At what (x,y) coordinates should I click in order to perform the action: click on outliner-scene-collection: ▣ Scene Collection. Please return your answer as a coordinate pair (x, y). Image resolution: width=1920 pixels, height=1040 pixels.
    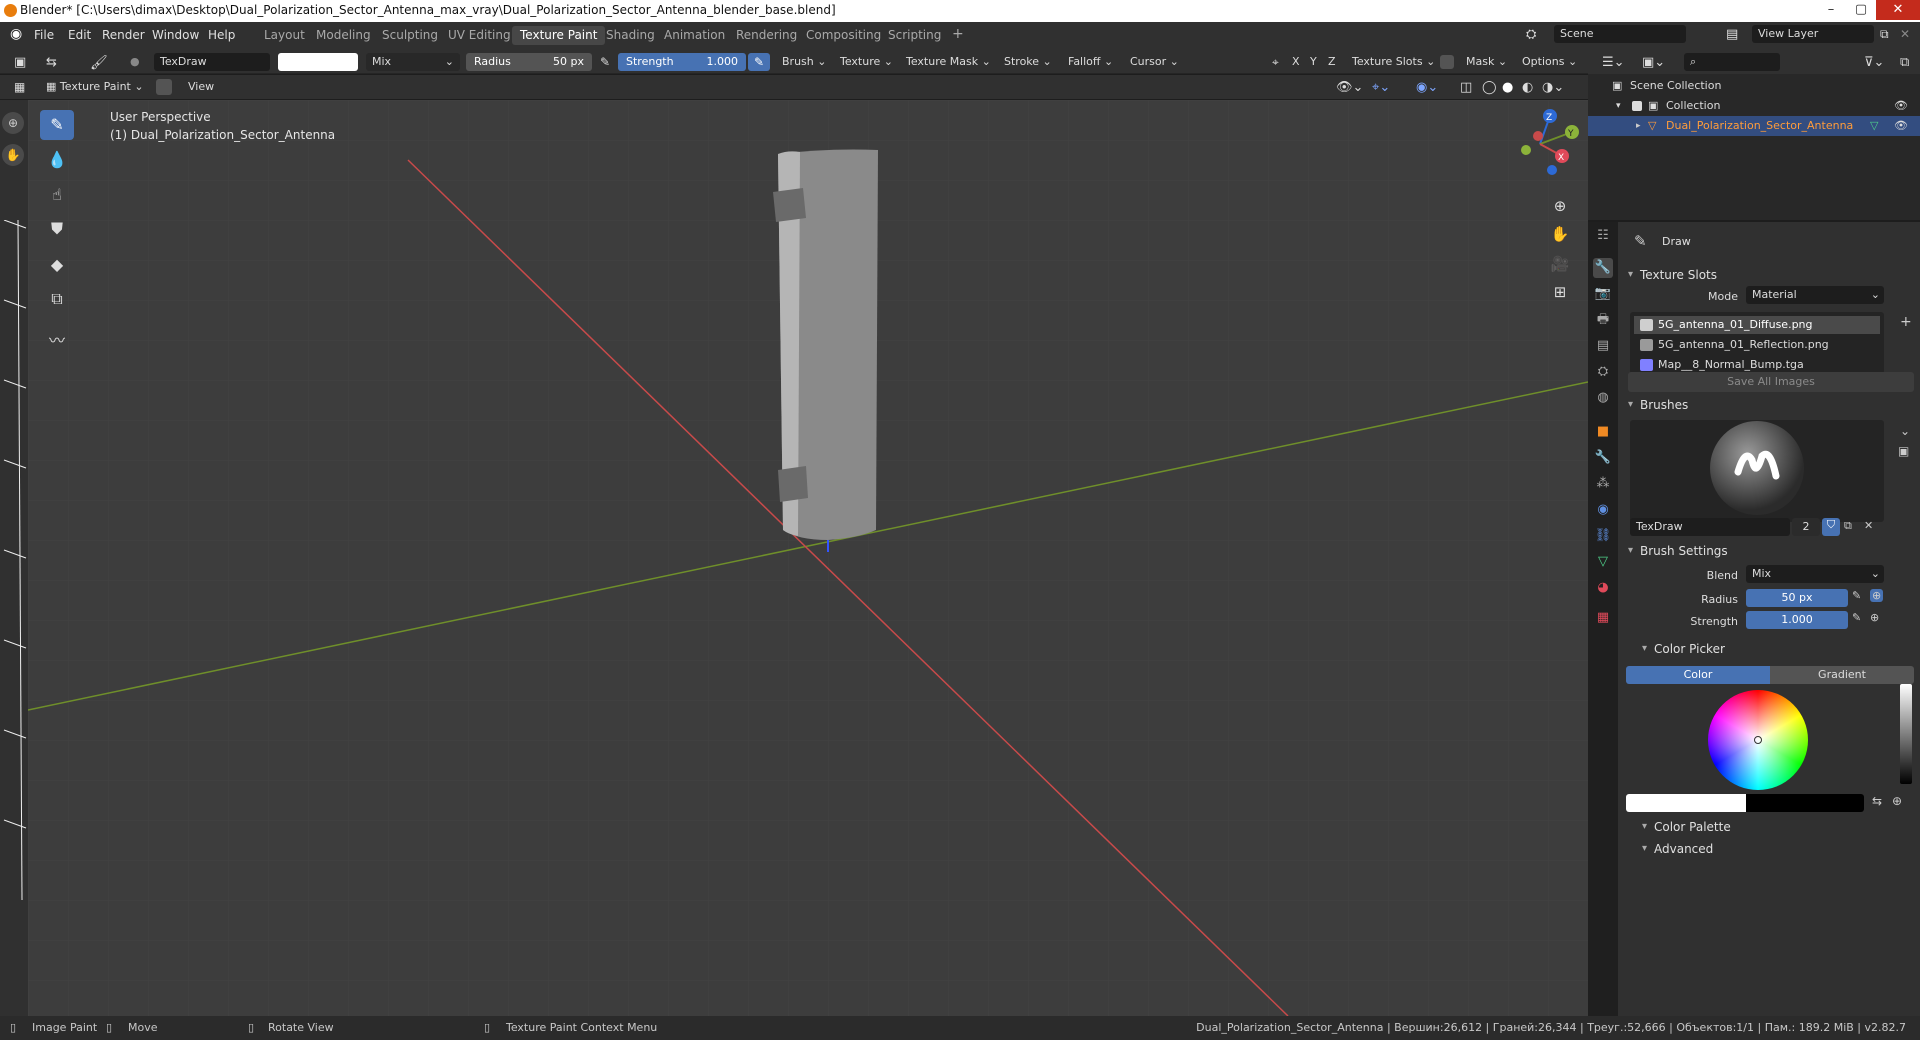
    Looking at the image, I should click on (1754, 86).